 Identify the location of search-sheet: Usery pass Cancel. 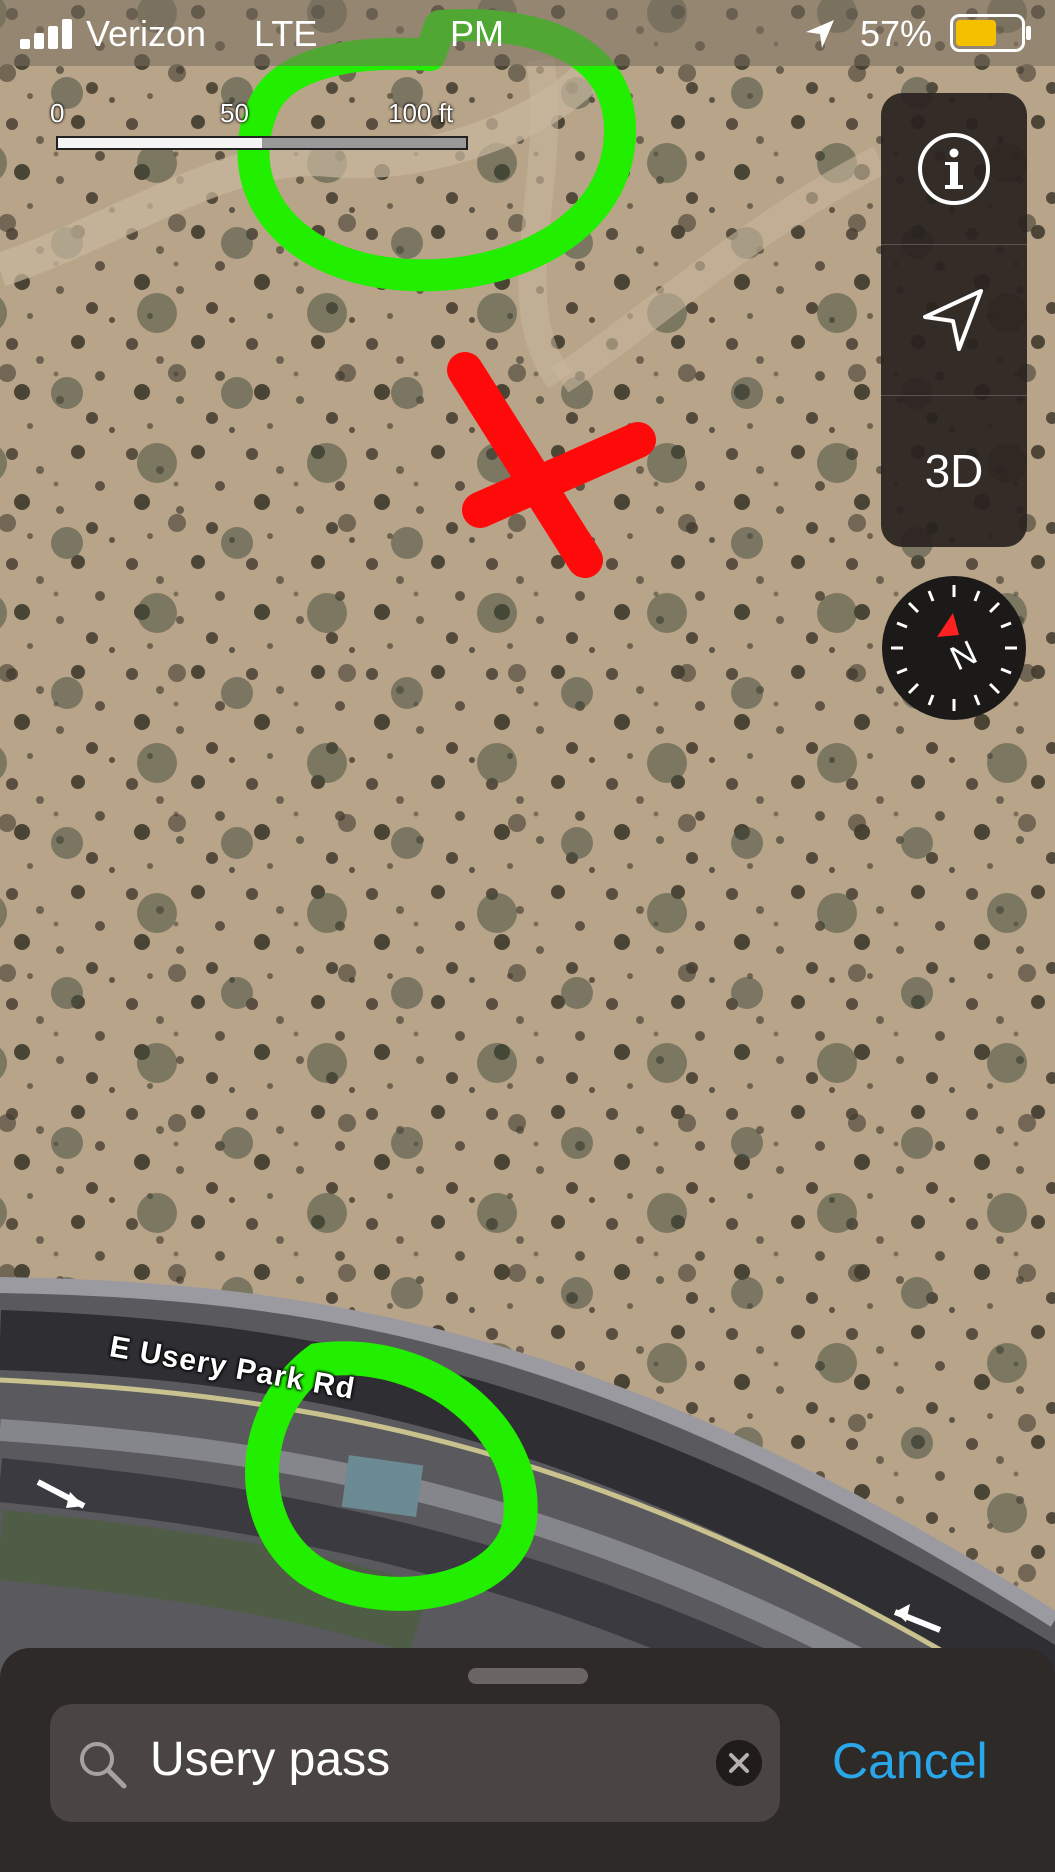
(527, 1760).